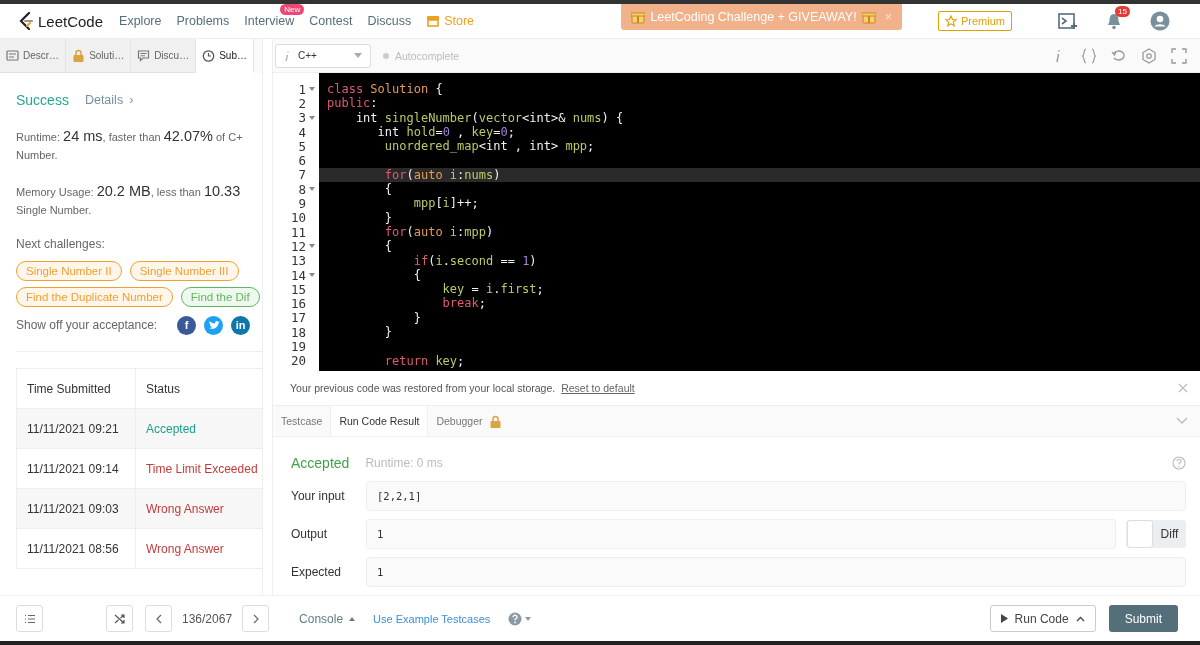 This screenshot has width=1200, height=645. Describe the element at coordinates (1042, 618) in the screenshot. I see `run-code-button: Run Code` at that location.